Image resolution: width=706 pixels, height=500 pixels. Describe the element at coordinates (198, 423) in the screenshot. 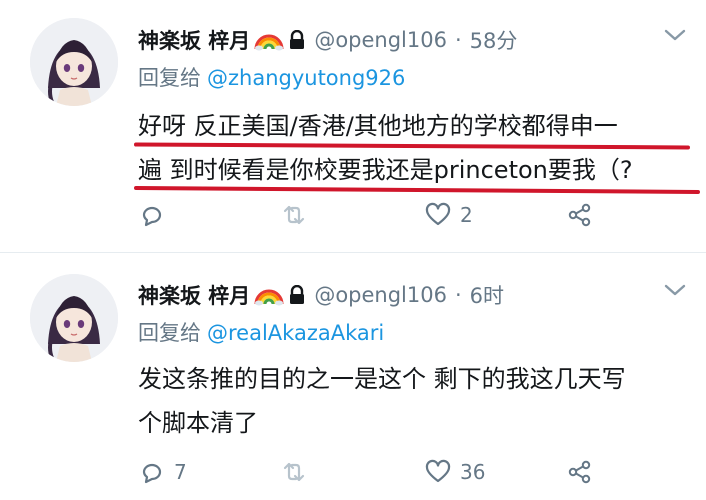

I see `tweet-text-line: 个脚本清了` at that location.